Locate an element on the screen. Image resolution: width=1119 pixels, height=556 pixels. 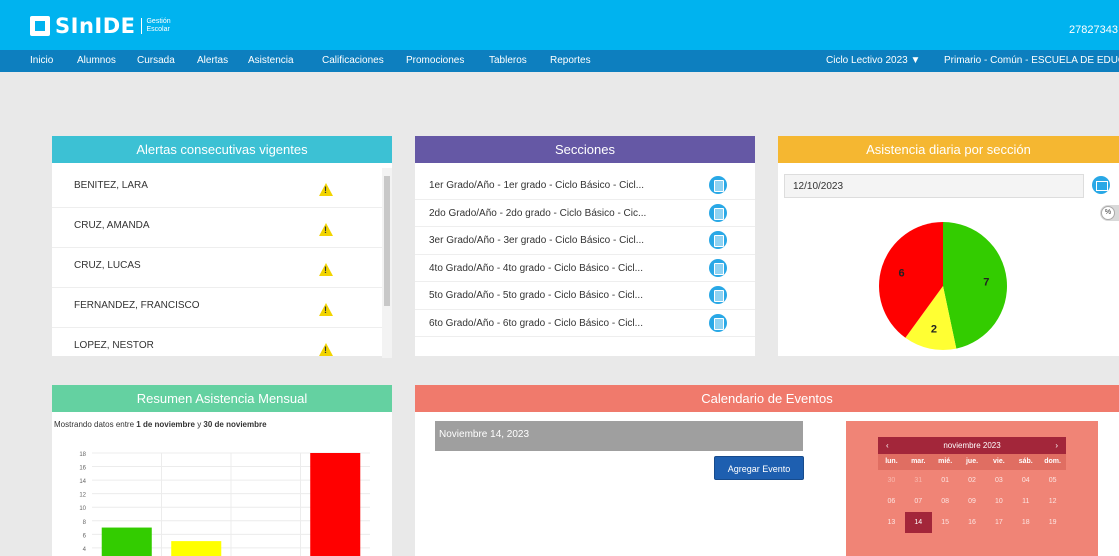
logo-icon is located at coordinates (40, 26).